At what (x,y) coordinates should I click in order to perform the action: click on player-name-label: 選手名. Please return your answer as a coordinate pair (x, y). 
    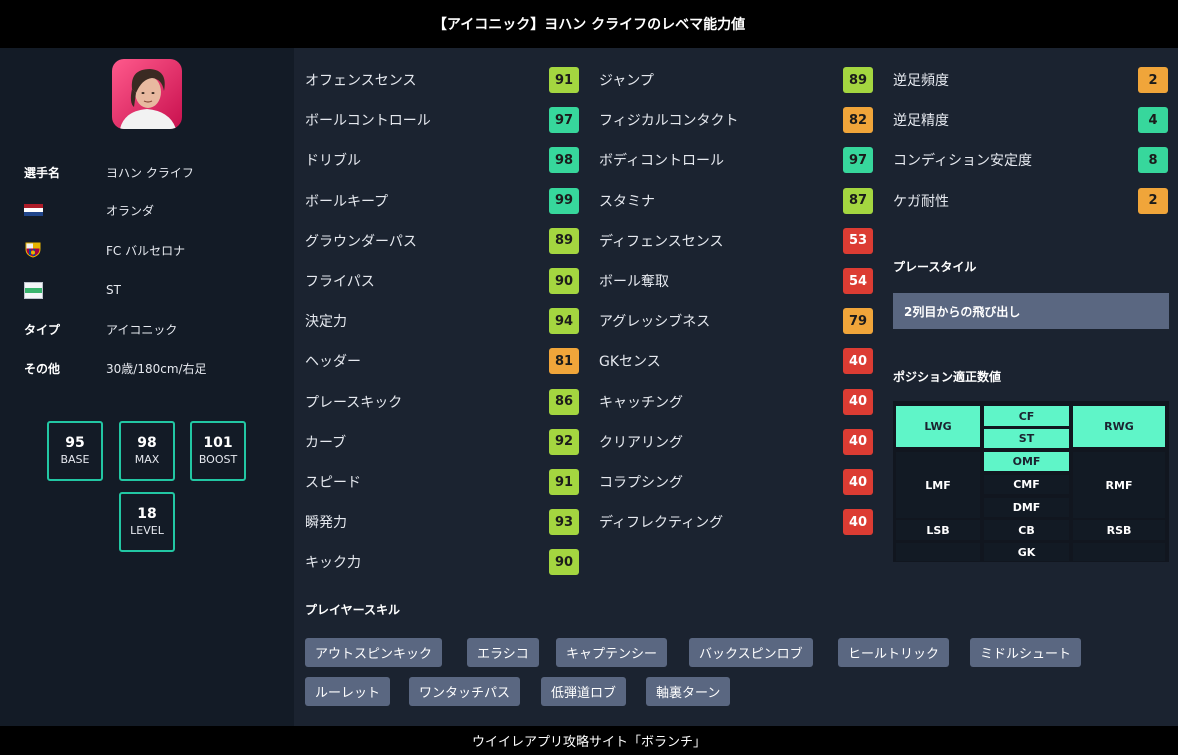
    Looking at the image, I should click on (42, 172).